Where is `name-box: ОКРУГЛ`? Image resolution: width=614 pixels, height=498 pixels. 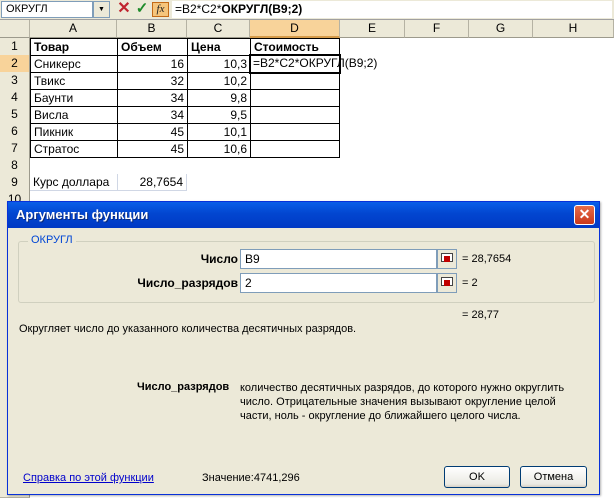 name-box: ОКРУГЛ is located at coordinates (47, 9).